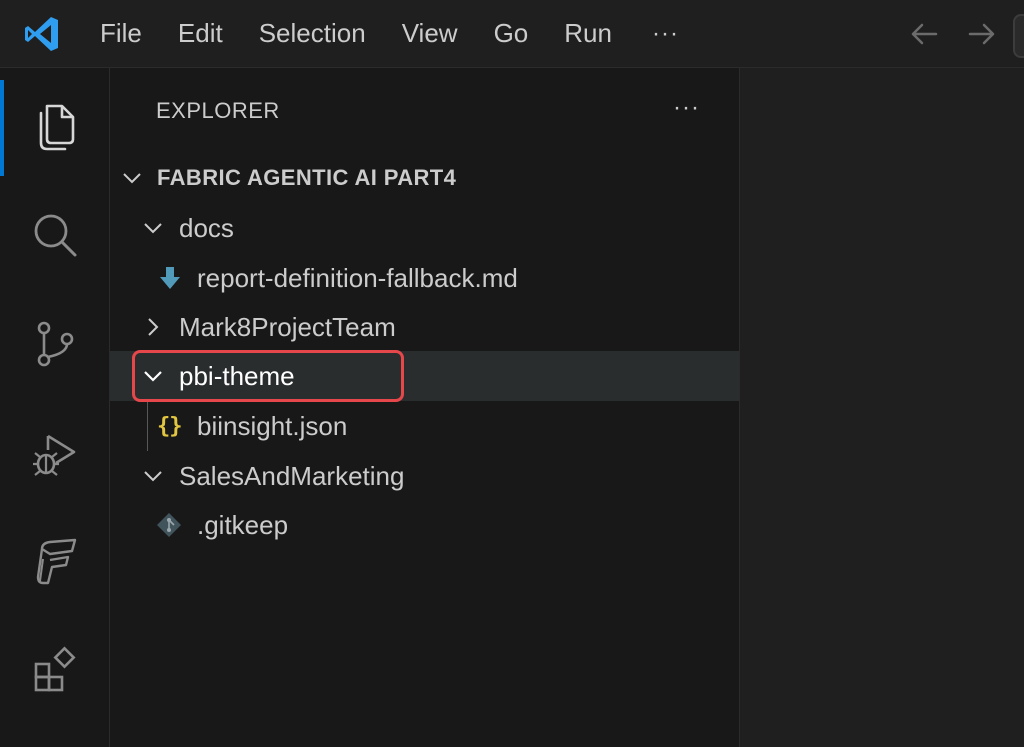  I want to click on activity-fabric, so click(55, 562).